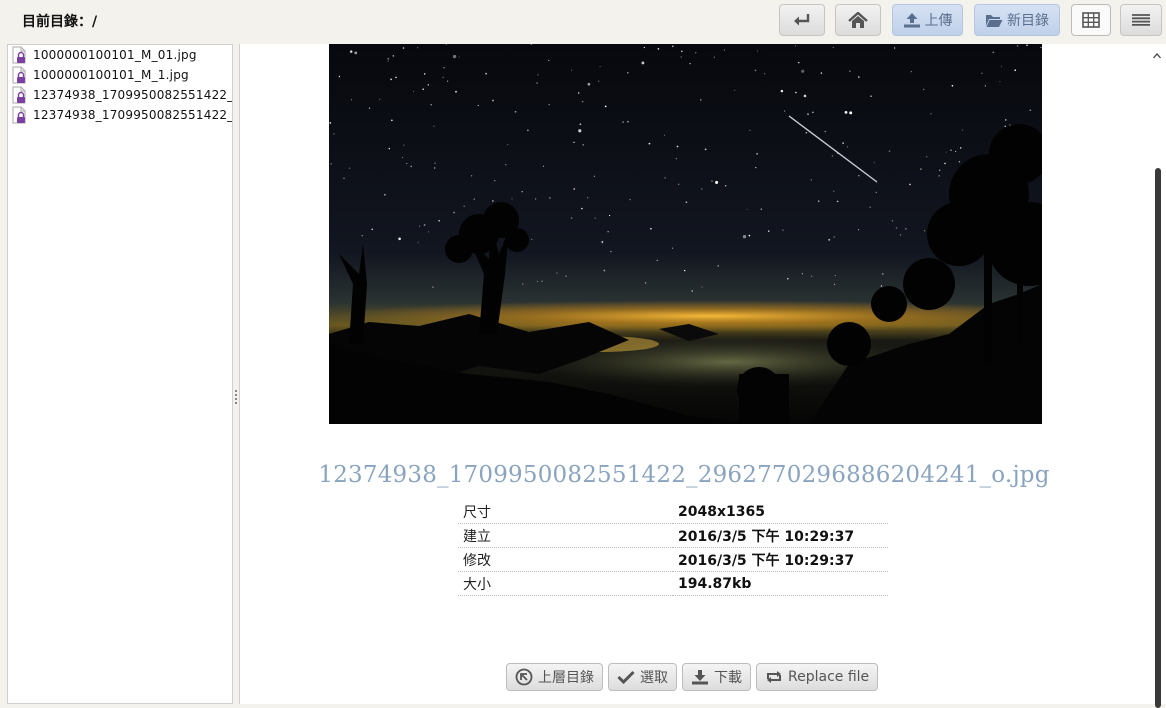  I want to click on list-view-button, so click(1141, 20).